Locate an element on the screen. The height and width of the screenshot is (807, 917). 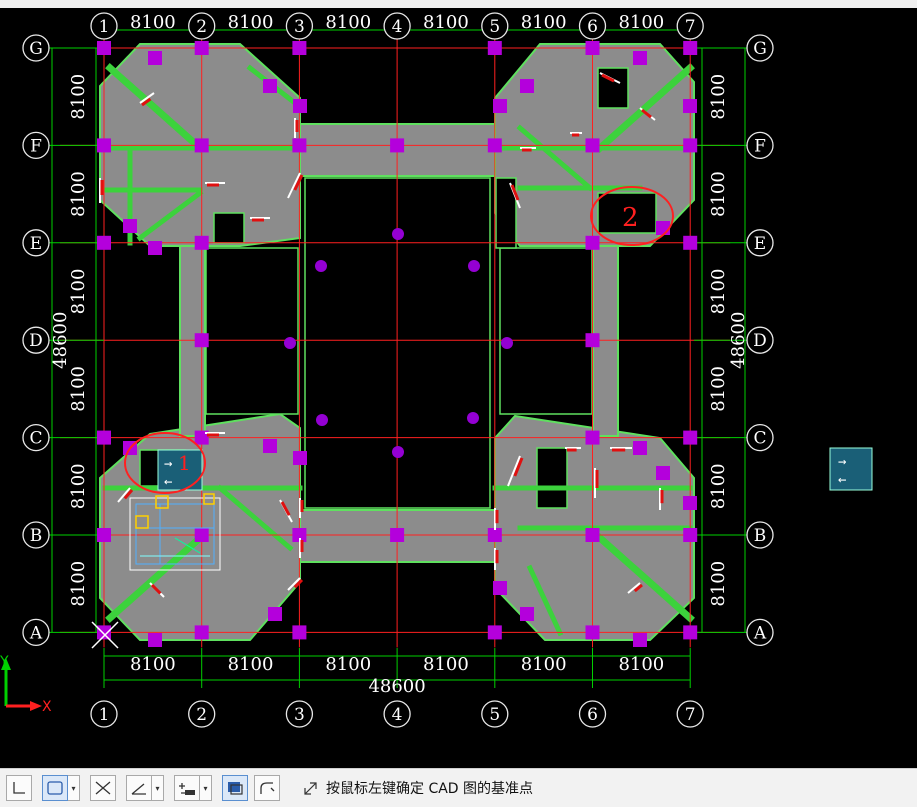
object-snap-button is located at coordinates (235, 788).